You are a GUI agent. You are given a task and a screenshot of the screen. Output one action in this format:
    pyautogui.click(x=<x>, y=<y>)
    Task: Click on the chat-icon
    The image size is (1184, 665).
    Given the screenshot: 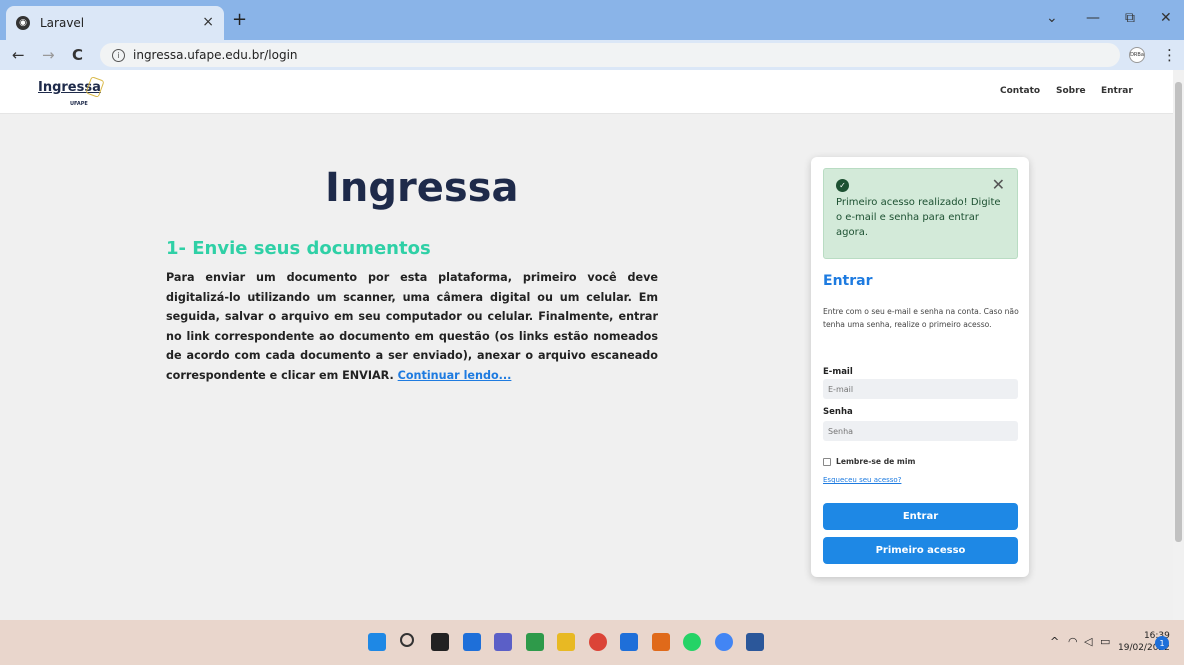 What is the action you would take?
    pyautogui.click(x=503, y=642)
    